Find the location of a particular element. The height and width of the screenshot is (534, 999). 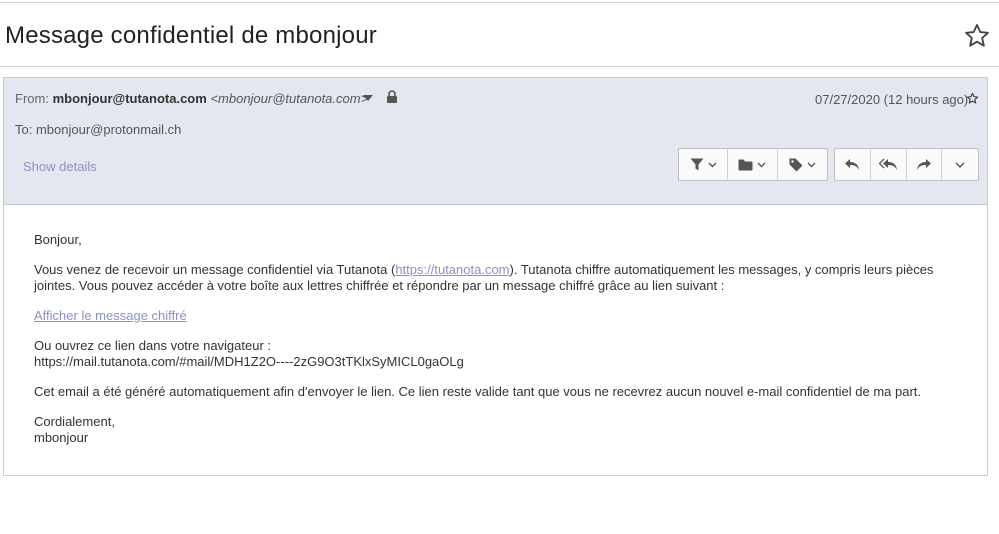

lock-icon is located at coordinates (392, 97).